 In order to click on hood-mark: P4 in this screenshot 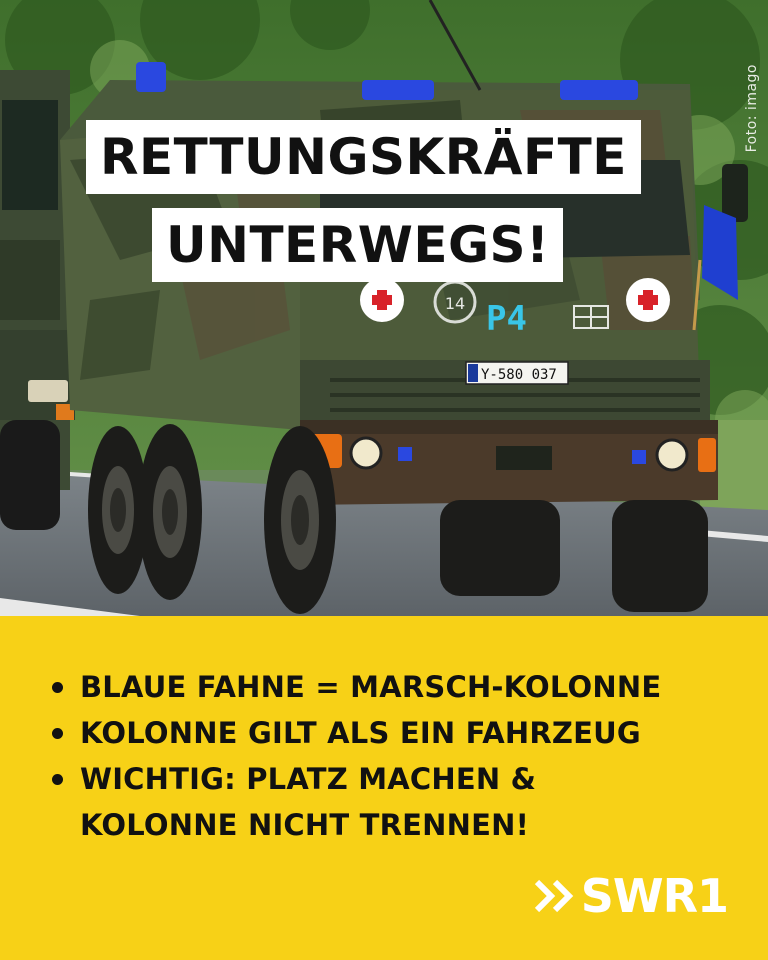, I will do `click(506, 319)`.